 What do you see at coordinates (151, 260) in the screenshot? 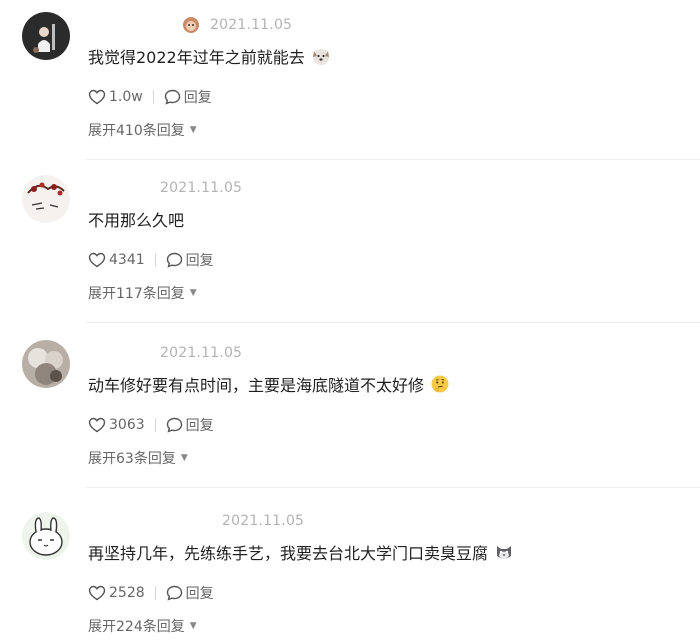
I see `comment-actions: 4341 回复` at bounding box center [151, 260].